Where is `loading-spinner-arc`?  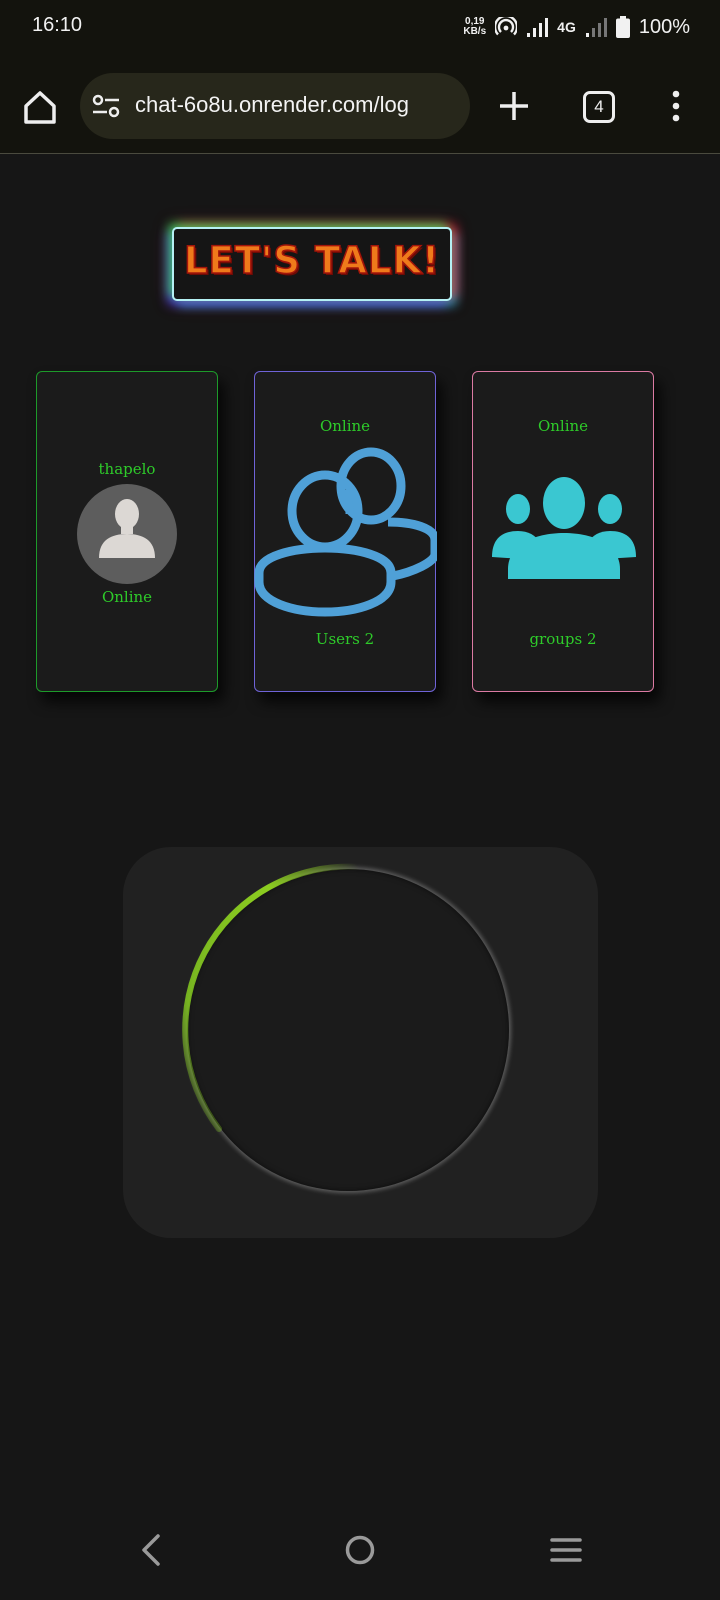 loading-spinner-arc is located at coordinates (272, 997).